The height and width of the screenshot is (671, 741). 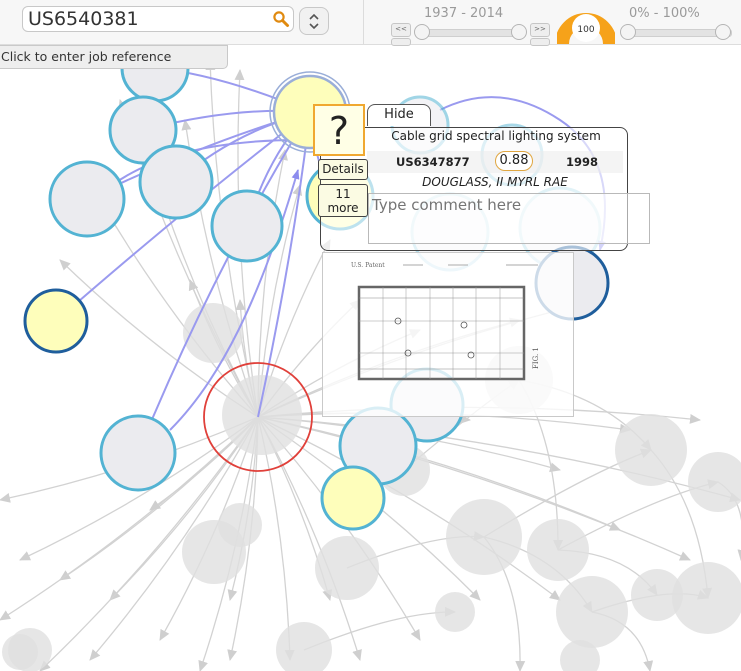 I want to click on year-step-back-button: <<, so click(x=401, y=30).